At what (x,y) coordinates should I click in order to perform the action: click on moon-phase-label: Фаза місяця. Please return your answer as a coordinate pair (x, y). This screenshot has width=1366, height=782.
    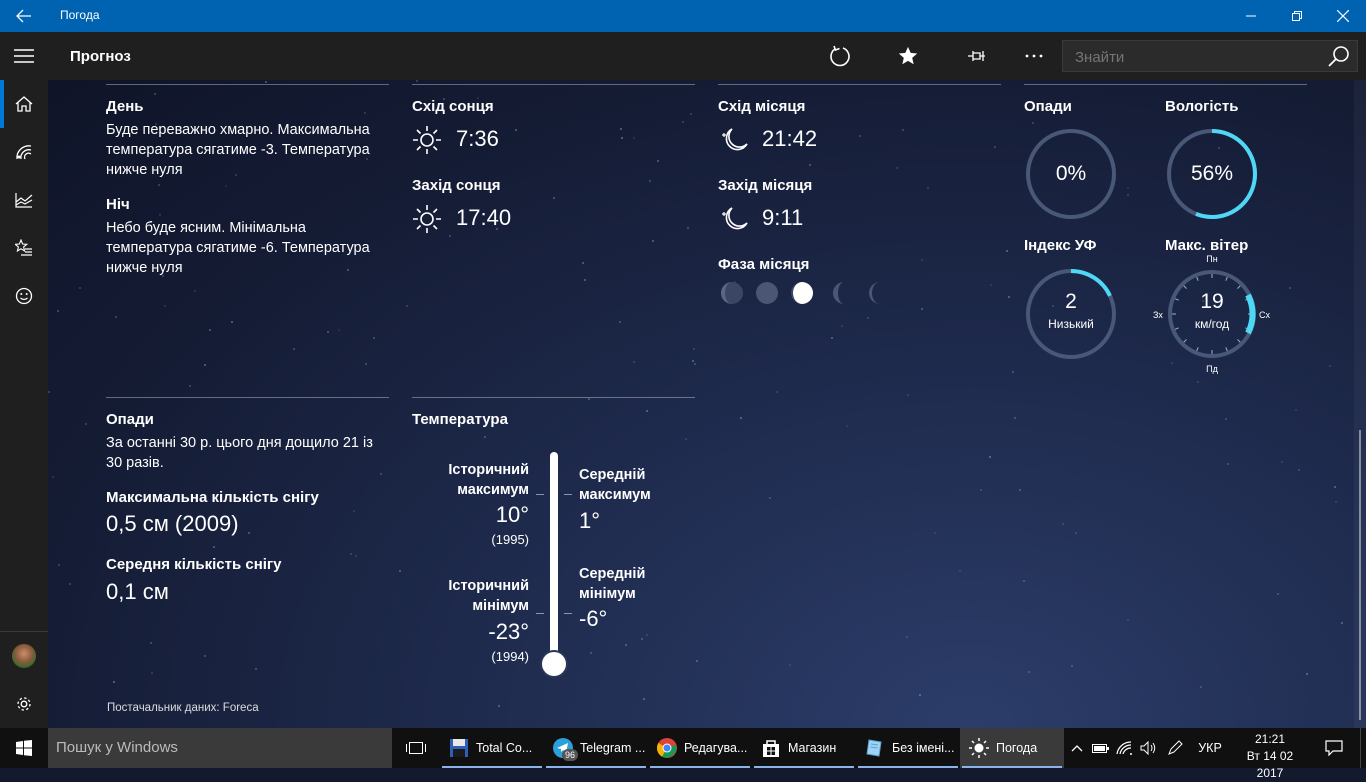
    Looking at the image, I should click on (764, 264).